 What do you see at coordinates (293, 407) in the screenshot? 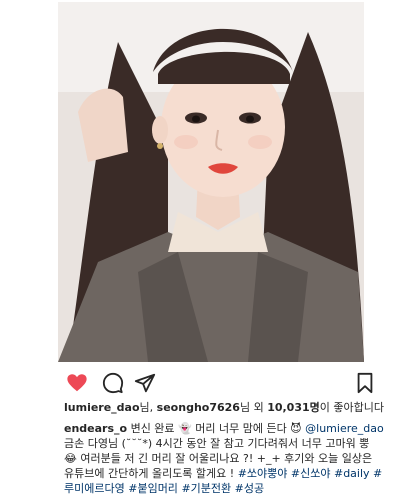
I see `likes-count: 10,031명` at bounding box center [293, 407].